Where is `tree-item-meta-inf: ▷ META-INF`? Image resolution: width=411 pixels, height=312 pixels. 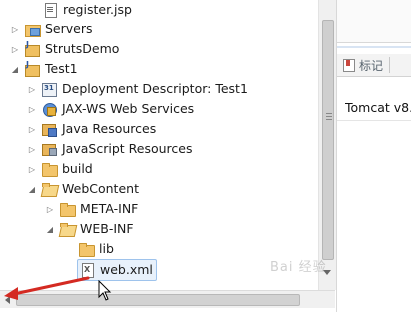
tree-item-meta-inf: ▷ META-INF is located at coordinates (91, 209).